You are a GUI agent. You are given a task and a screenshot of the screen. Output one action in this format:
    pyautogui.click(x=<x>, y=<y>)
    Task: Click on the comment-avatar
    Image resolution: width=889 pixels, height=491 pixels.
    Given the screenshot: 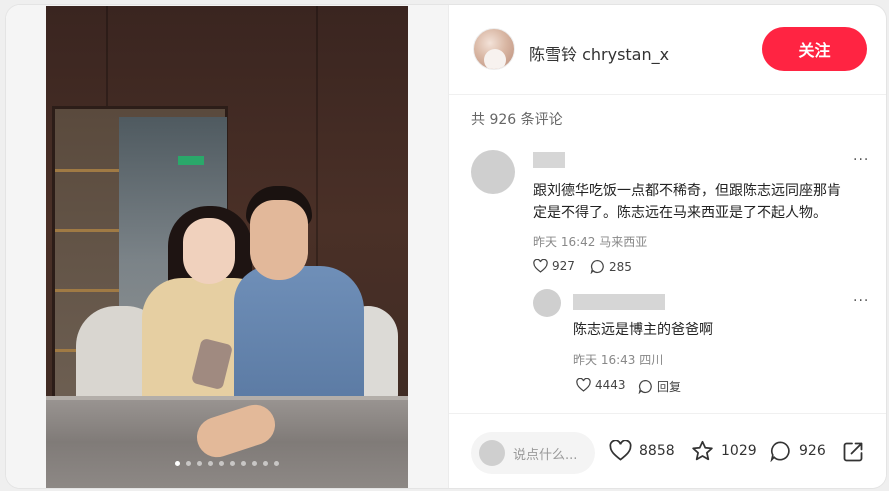 What is the action you would take?
    pyautogui.click(x=493, y=172)
    